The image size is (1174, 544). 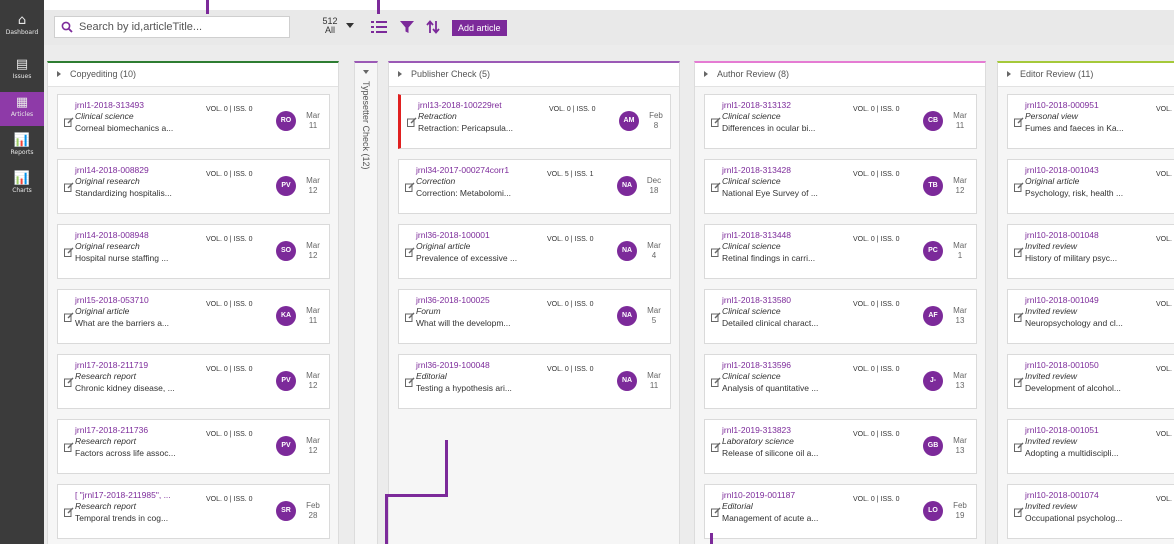 What do you see at coordinates (193, 75) in the screenshot?
I see `column-header: Copyediting (10)` at bounding box center [193, 75].